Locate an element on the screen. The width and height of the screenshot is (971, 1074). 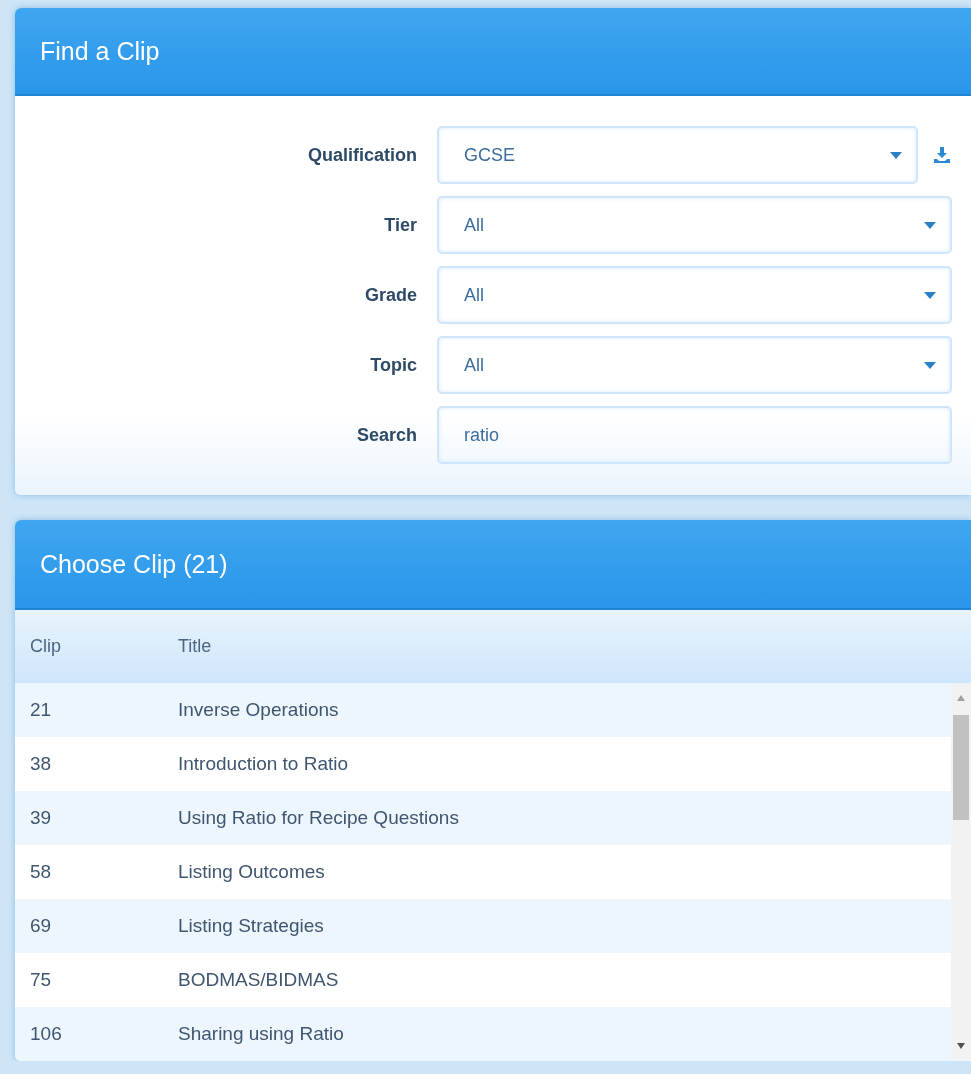
table-cell-text: Sharing using Ratio is located at coordinates (261, 1034).